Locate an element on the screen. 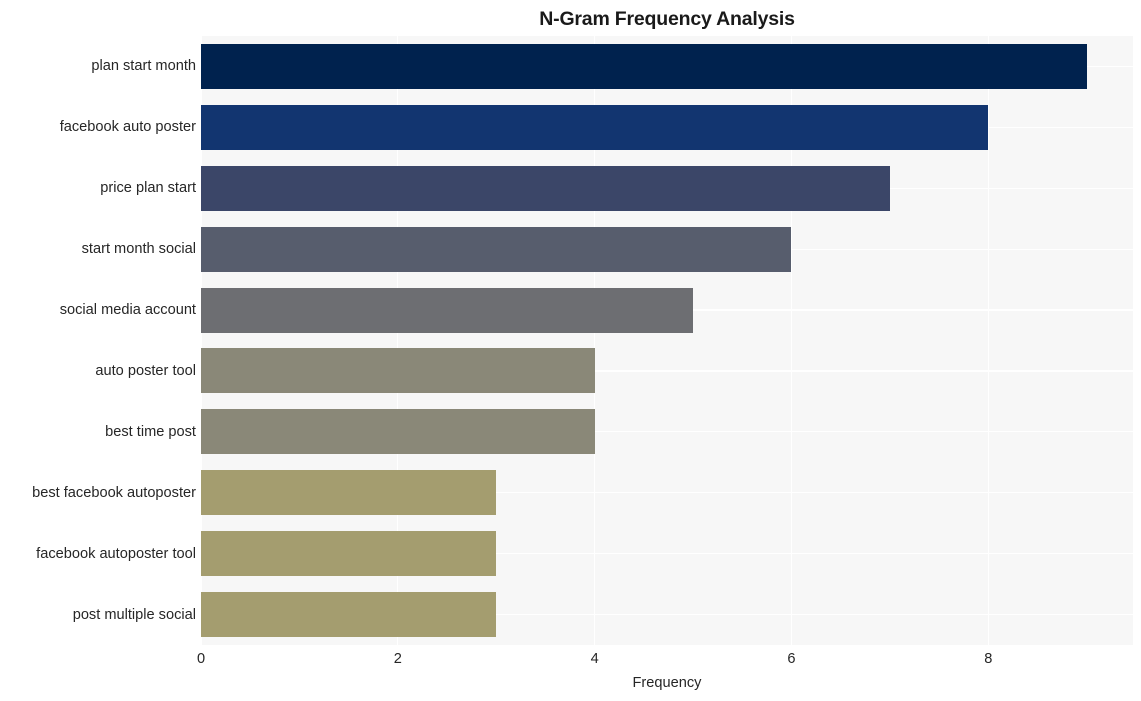 This screenshot has height=701, width=1141. x-axis-label: Frequency is located at coordinates (667, 683).